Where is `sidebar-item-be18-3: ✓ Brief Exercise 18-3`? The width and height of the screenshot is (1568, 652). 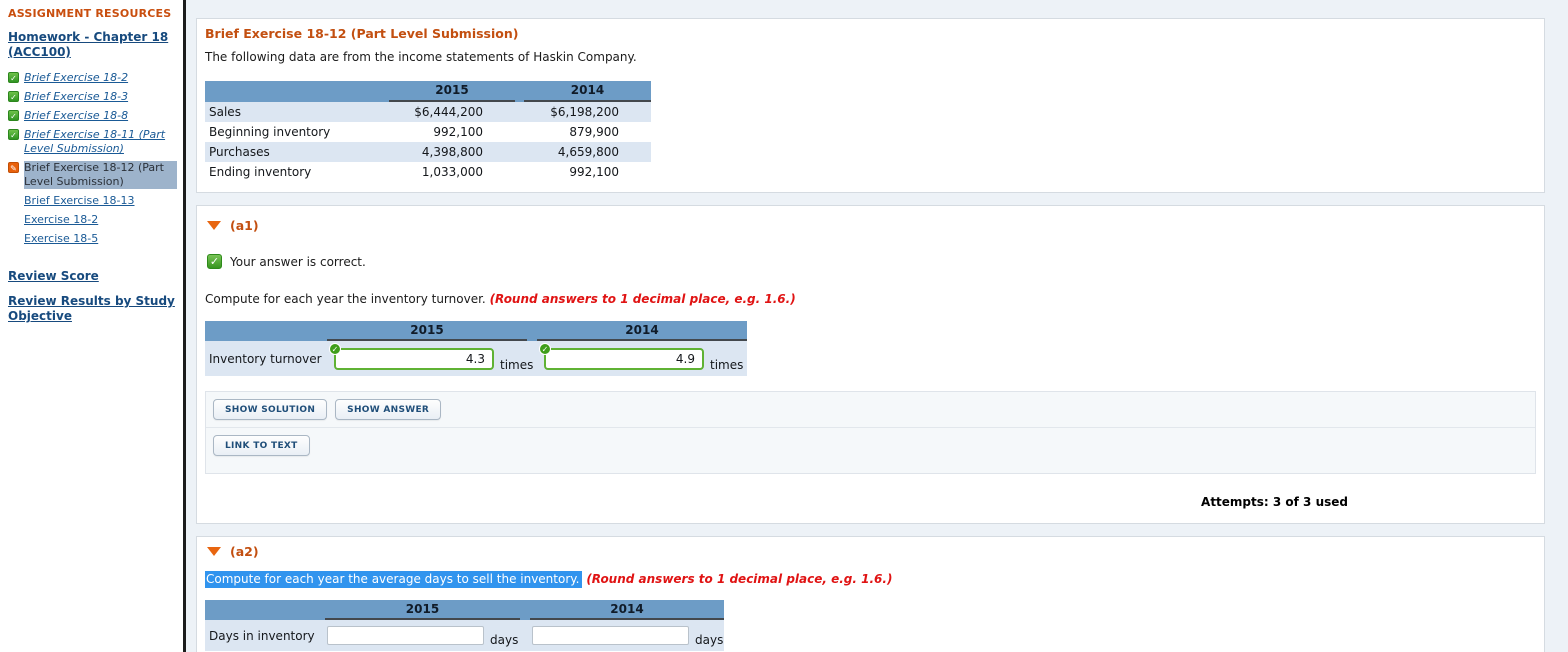
sidebar-item-be18-3: ✓ Brief Exercise 18-3 is located at coordinates (92, 97).